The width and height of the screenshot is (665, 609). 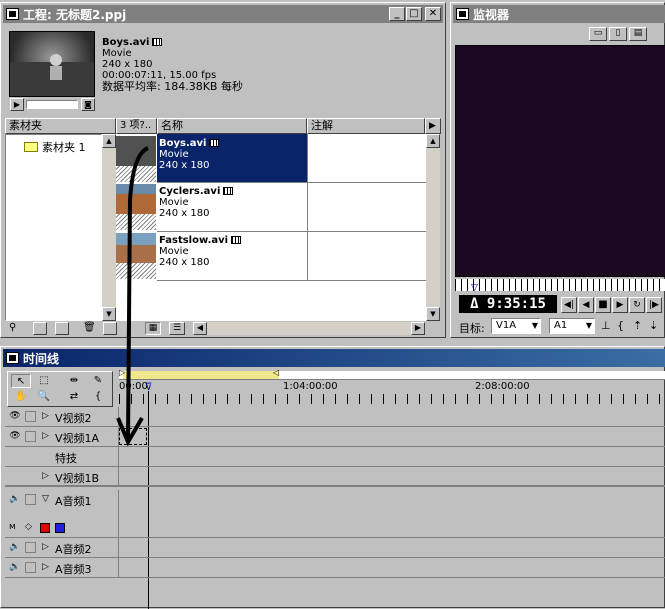 I want to click on drag-arrow-overlay, so click(x=133, y=296).